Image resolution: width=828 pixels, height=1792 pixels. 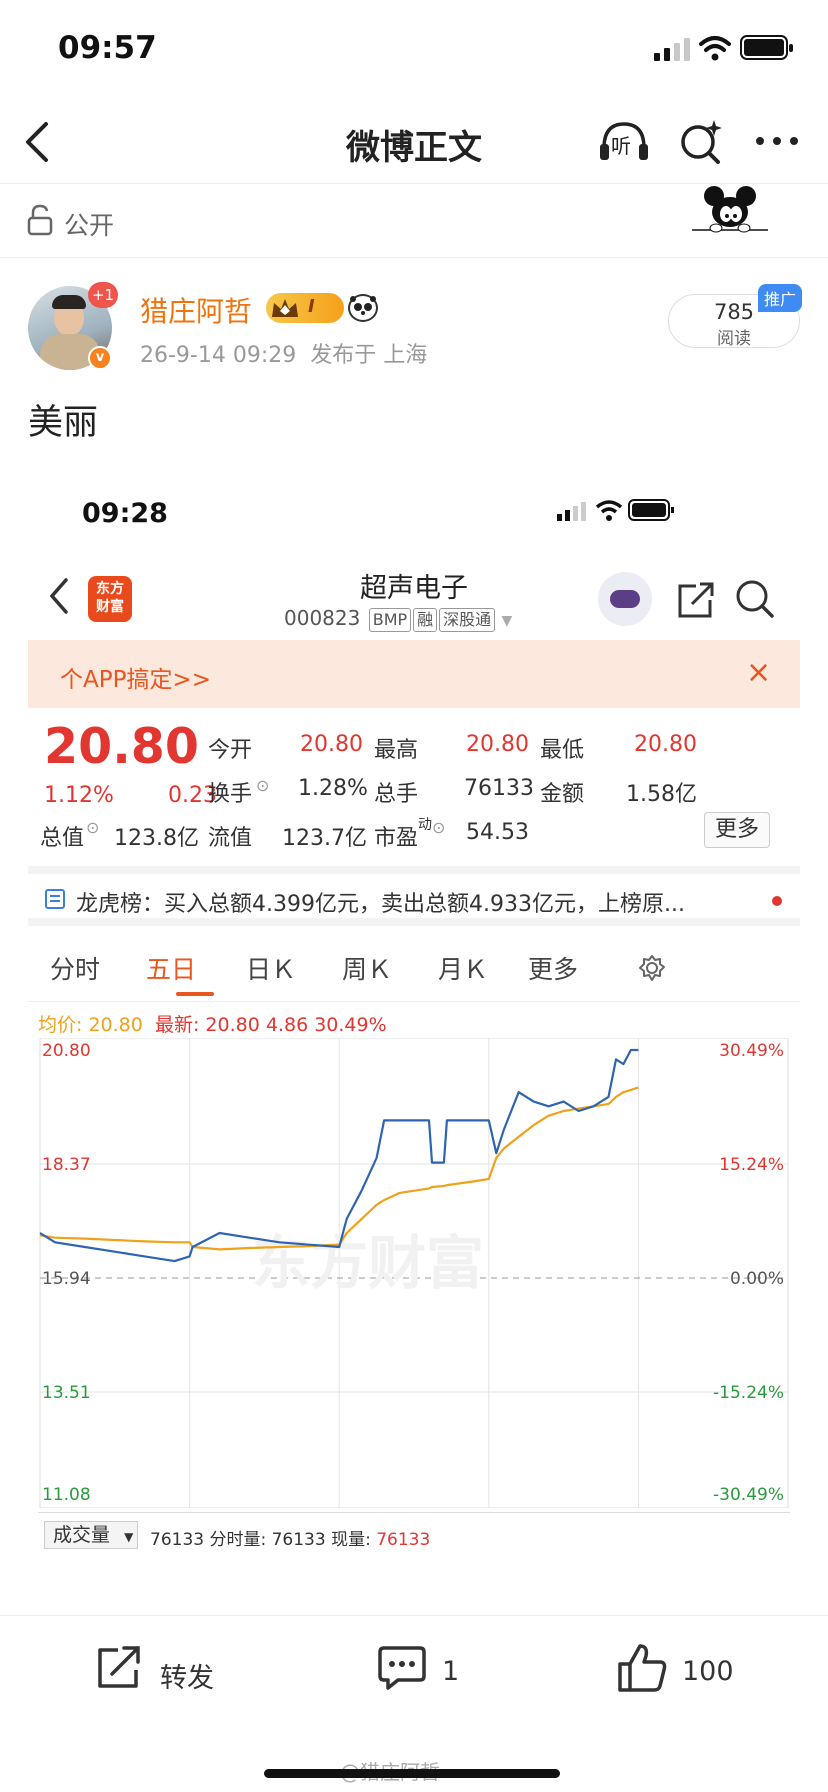 What do you see at coordinates (66, 1393) in the screenshot?
I see `y-tick-label-left: 13.51` at bounding box center [66, 1393].